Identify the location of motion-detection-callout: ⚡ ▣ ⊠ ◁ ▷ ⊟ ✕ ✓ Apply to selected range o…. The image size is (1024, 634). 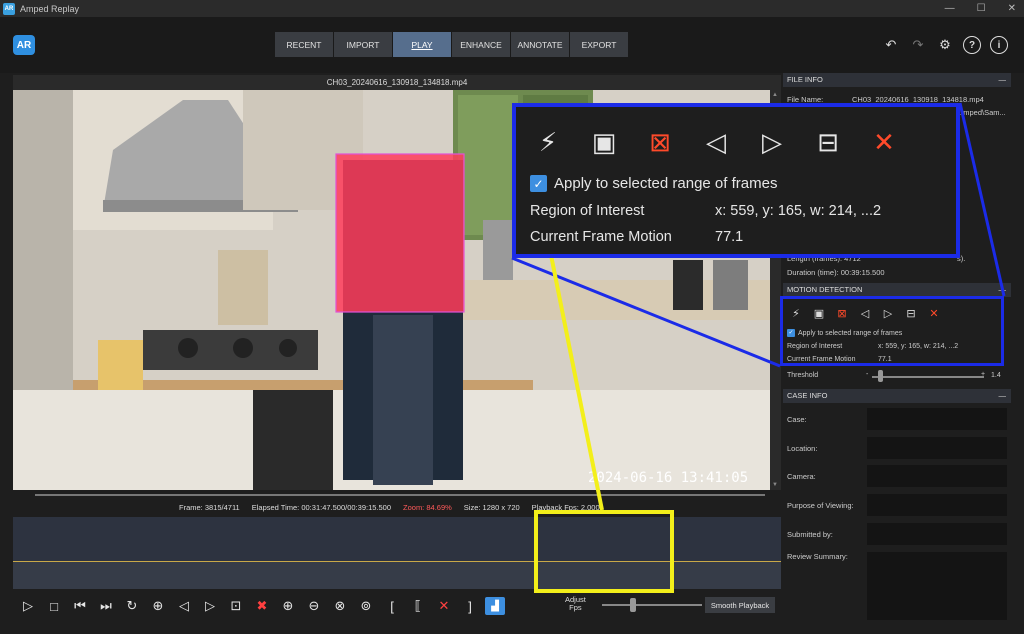
(736, 180).